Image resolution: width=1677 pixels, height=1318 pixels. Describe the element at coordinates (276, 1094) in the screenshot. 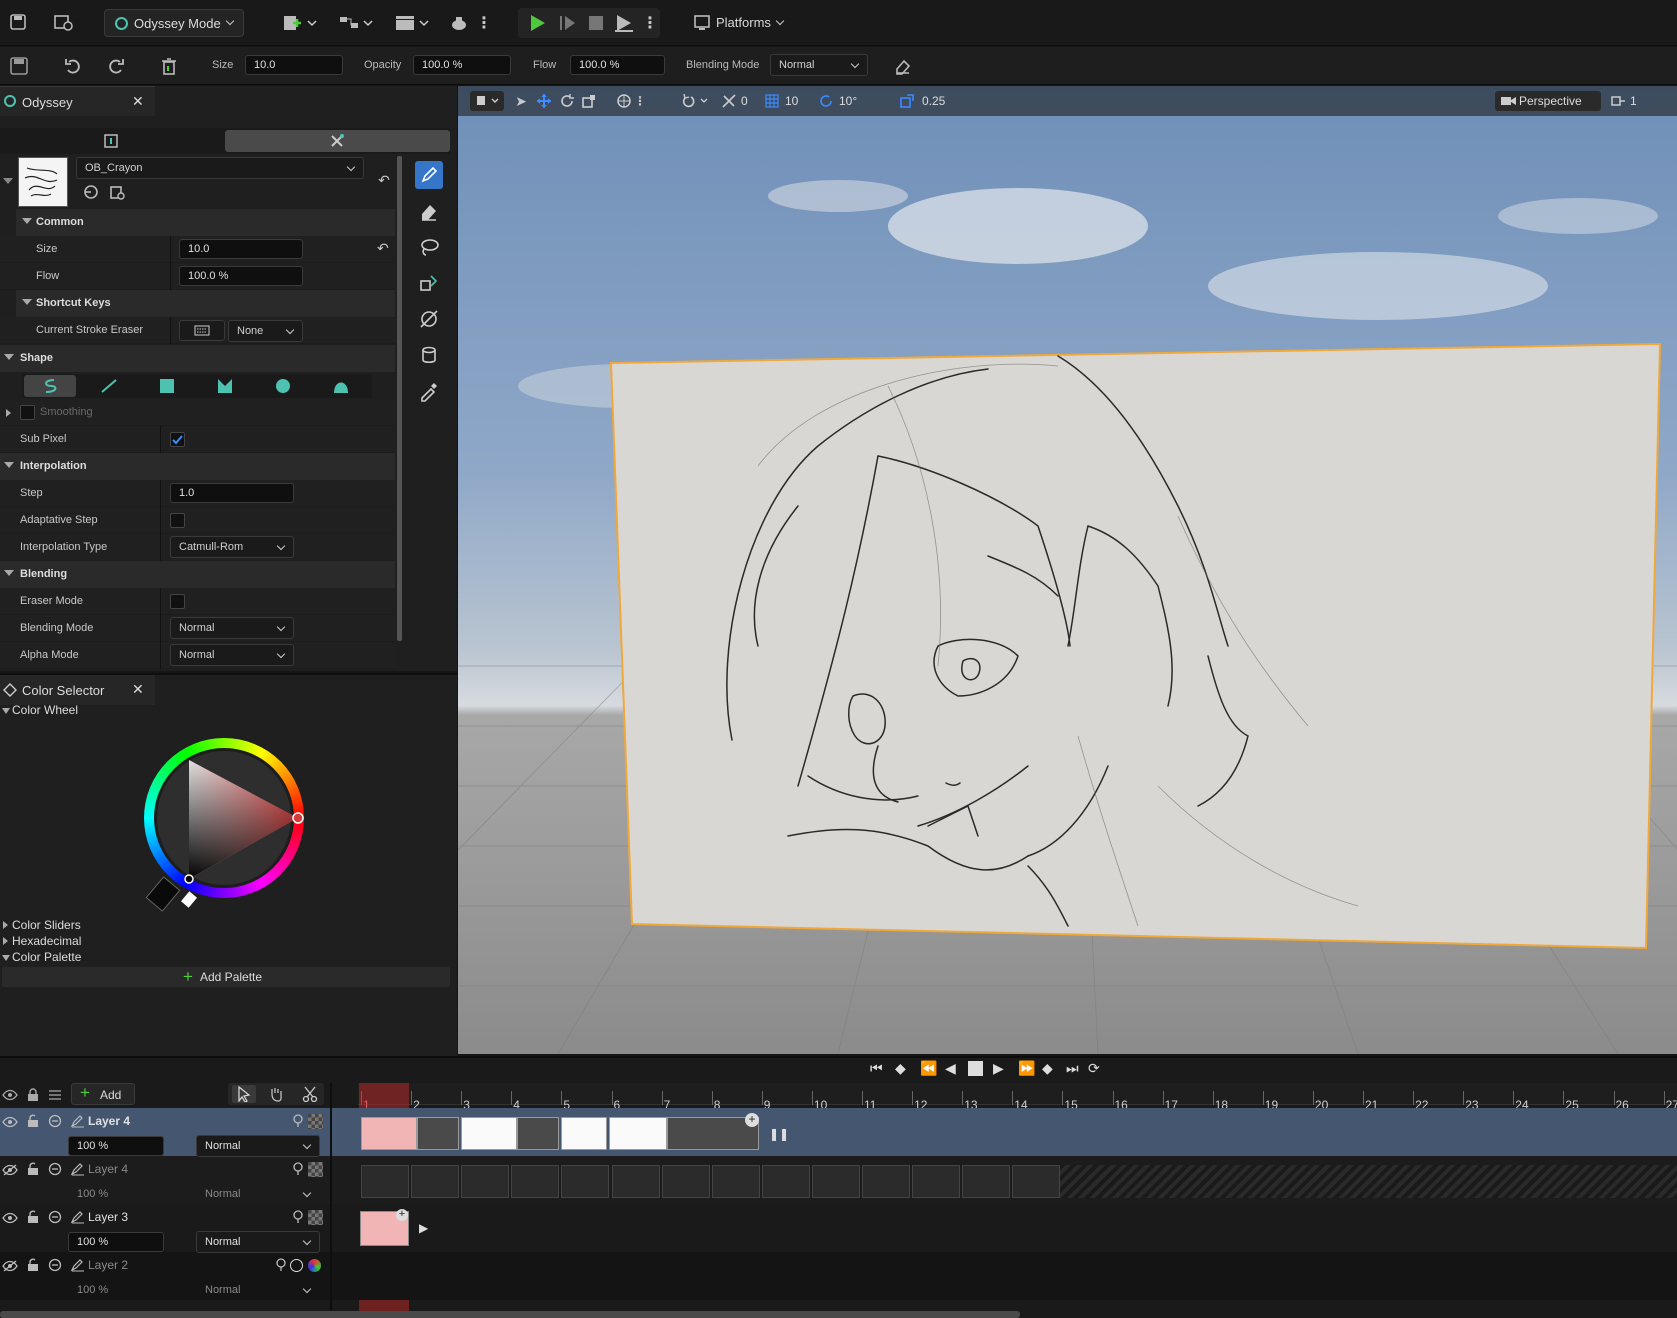

I see `hand-tool-icon` at that location.